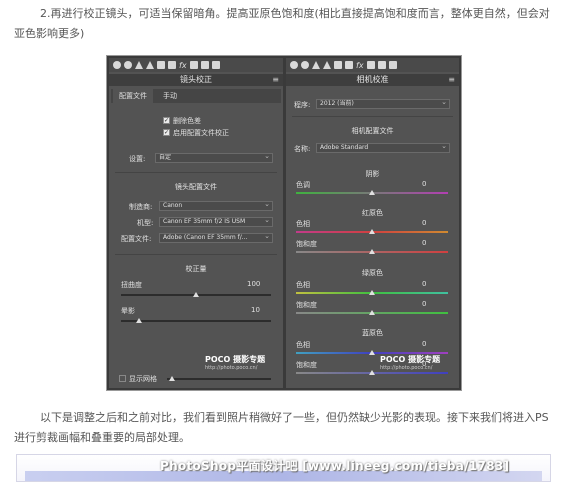 This screenshot has width=569, height=482. What do you see at coordinates (170, 96) in the screenshot?
I see `tab-manual: 手动` at bounding box center [170, 96].